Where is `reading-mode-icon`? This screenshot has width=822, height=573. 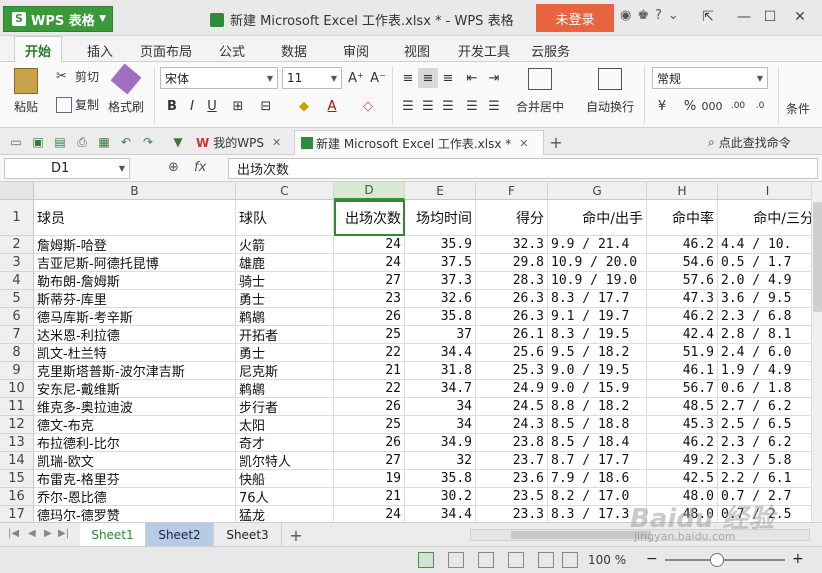
reading-mode-icon is located at coordinates (516, 560).